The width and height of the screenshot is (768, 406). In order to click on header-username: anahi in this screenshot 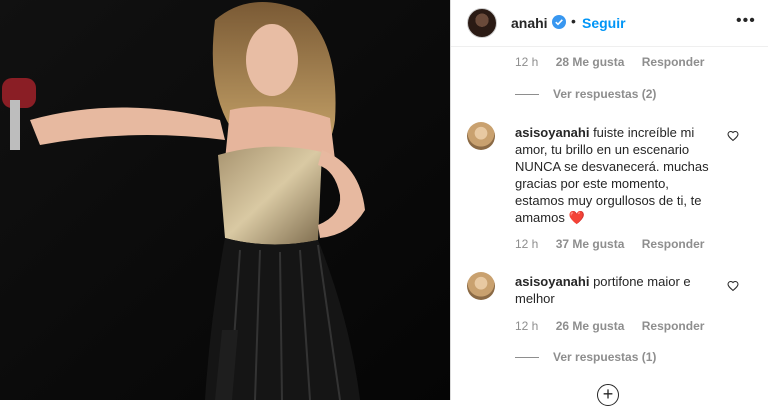, I will do `click(529, 23)`.